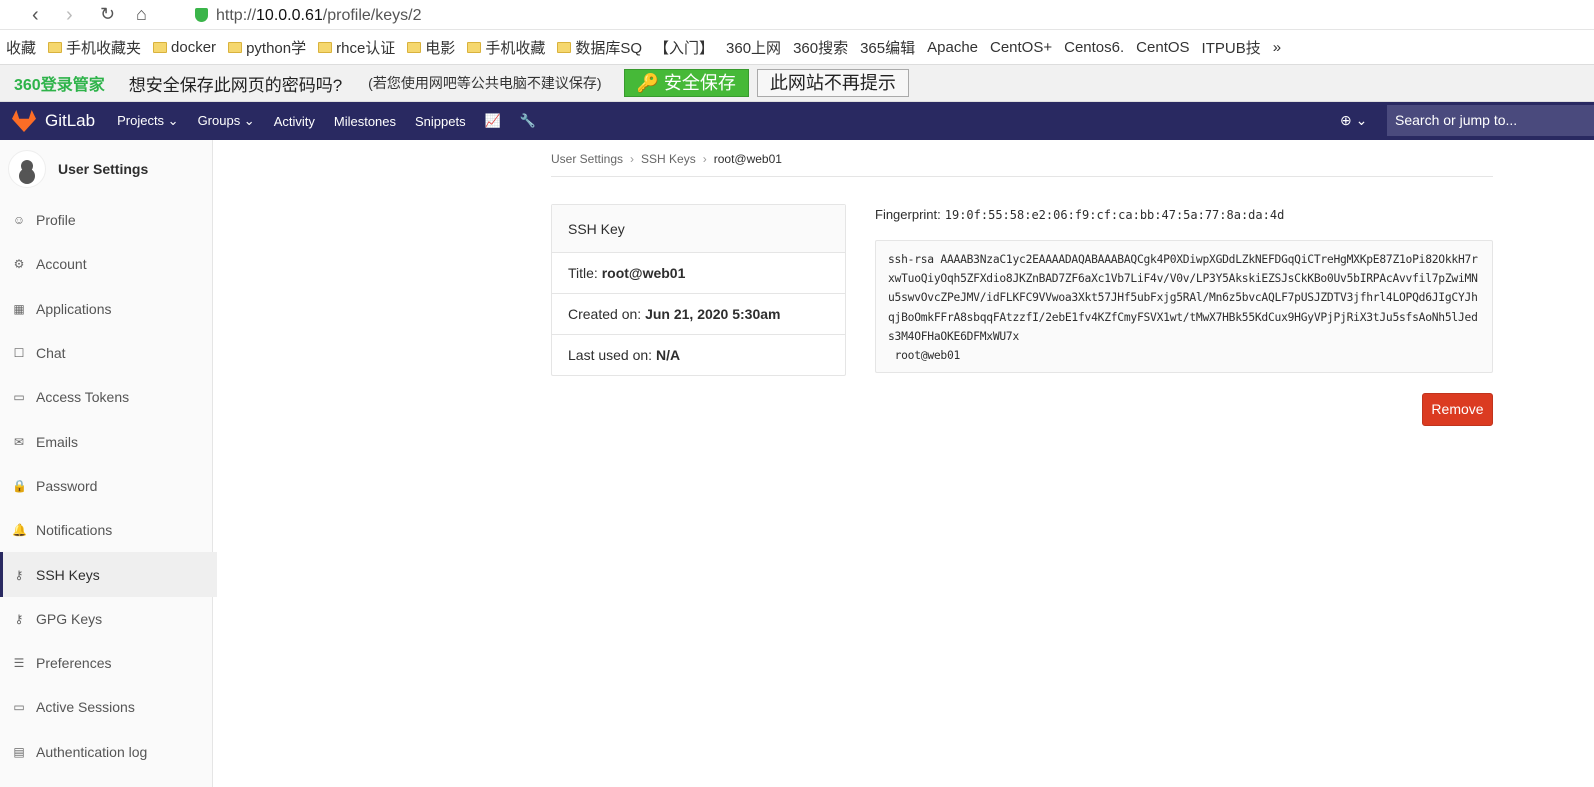 The width and height of the screenshot is (1594, 787). Describe the element at coordinates (365, 121) in the screenshot. I see `nav-milestones: Milestones` at that location.